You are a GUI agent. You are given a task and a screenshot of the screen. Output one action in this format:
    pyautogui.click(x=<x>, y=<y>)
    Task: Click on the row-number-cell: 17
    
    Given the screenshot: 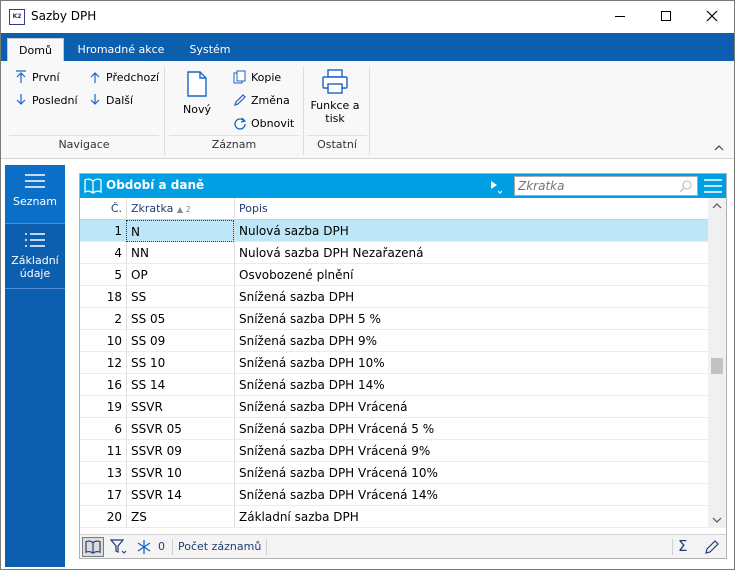 What is the action you would take?
    pyautogui.click(x=114, y=495)
    